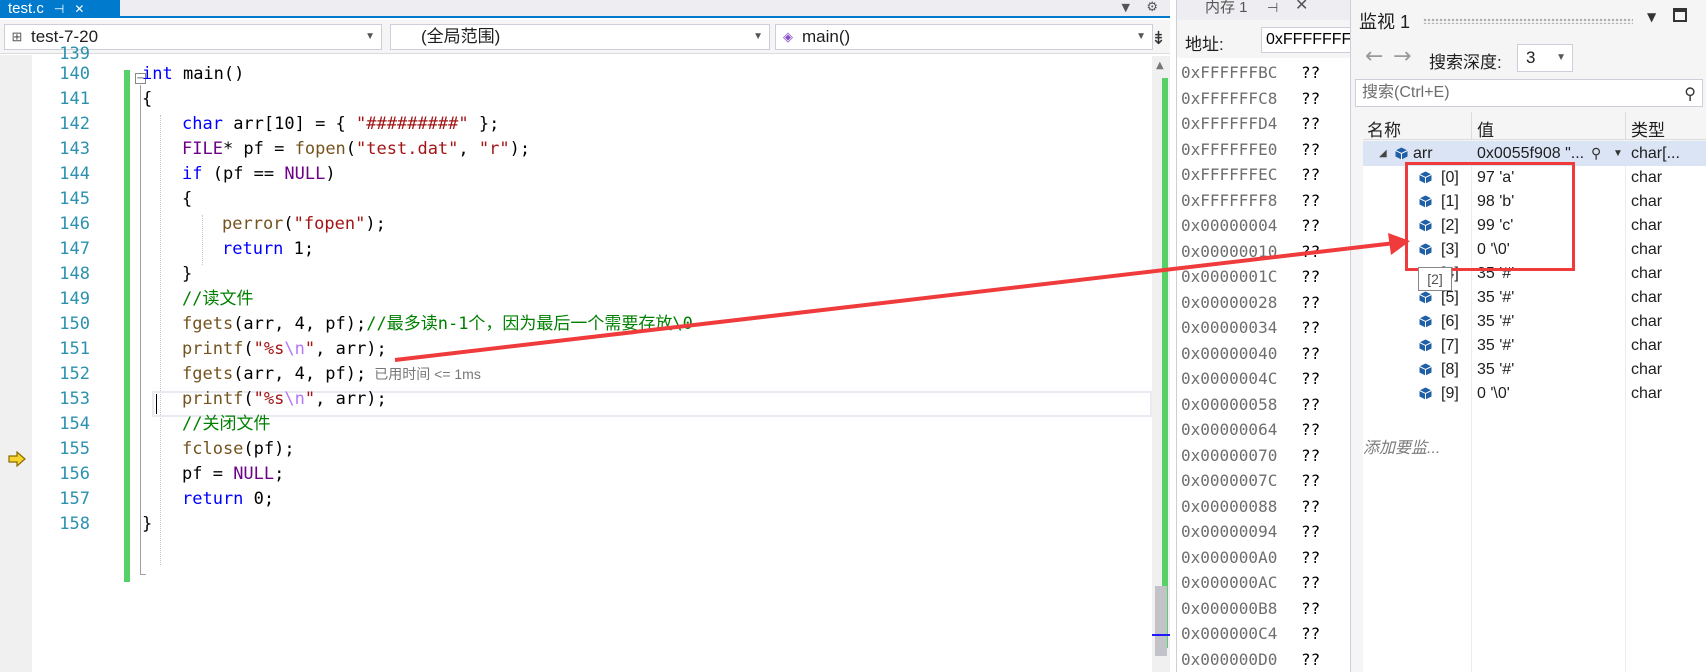 The height and width of the screenshot is (672, 1706). Describe the element at coordinates (1204, 44) in the screenshot. I see `address-label: 地址:` at that location.